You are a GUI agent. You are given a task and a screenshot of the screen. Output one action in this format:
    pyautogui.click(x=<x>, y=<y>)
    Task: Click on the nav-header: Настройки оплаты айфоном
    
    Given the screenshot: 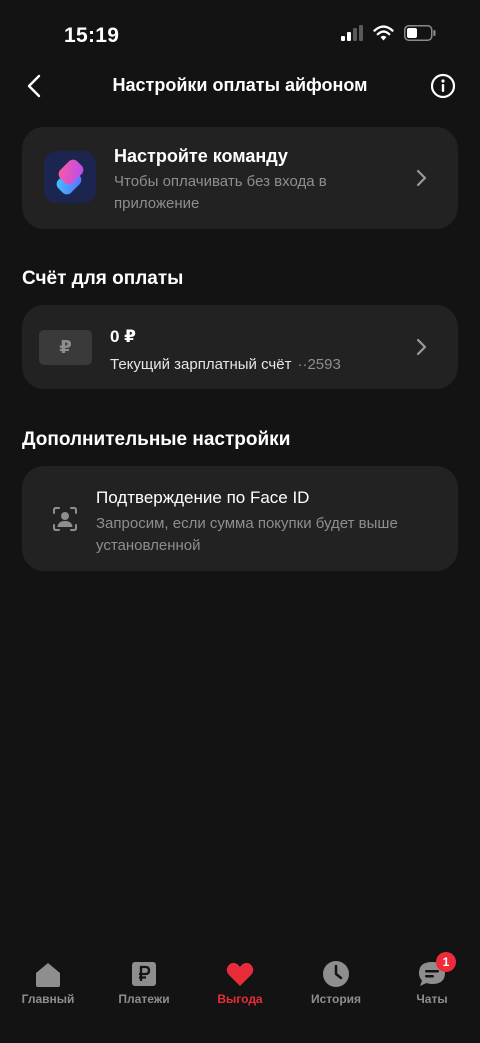 What is the action you would take?
    pyautogui.click(x=240, y=86)
    